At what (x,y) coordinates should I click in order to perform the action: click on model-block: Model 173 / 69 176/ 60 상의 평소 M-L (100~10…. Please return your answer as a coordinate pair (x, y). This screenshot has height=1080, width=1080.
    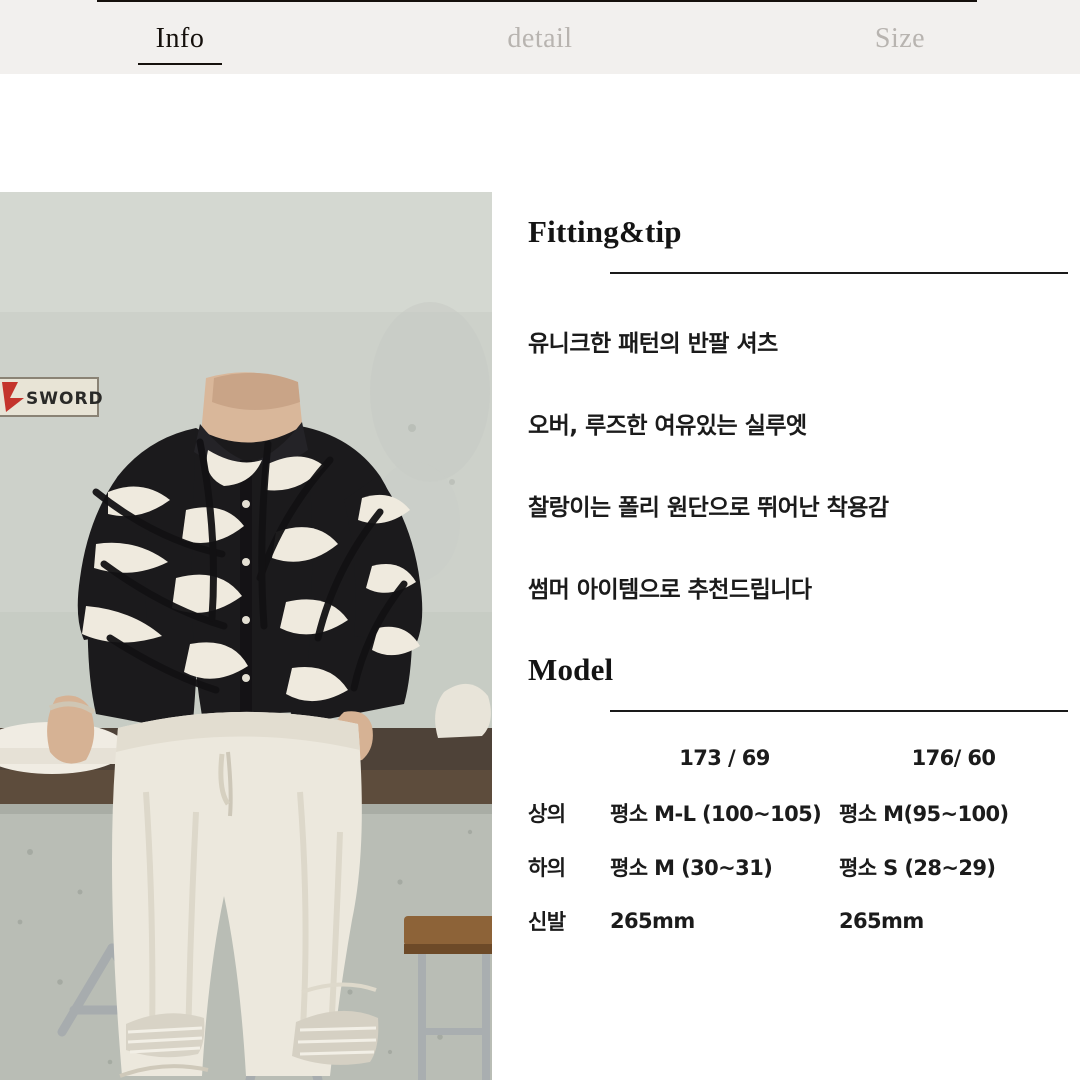
    Looking at the image, I should click on (798, 800).